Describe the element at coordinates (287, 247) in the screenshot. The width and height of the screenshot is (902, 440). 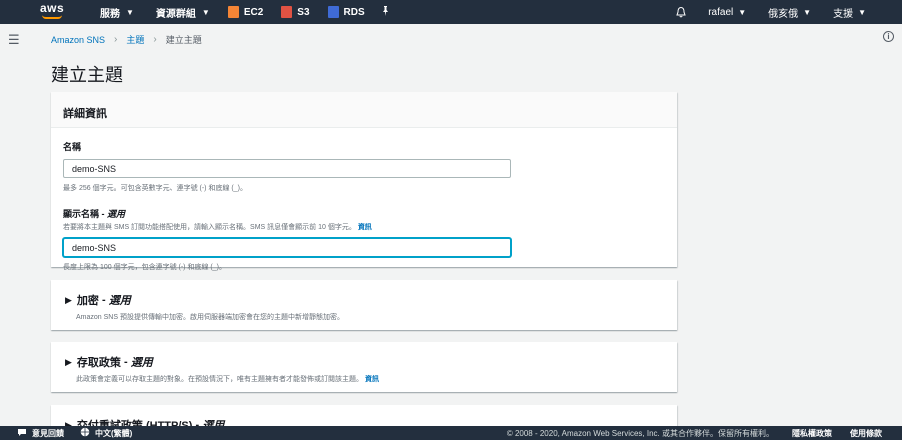
I see `display-name-input` at that location.